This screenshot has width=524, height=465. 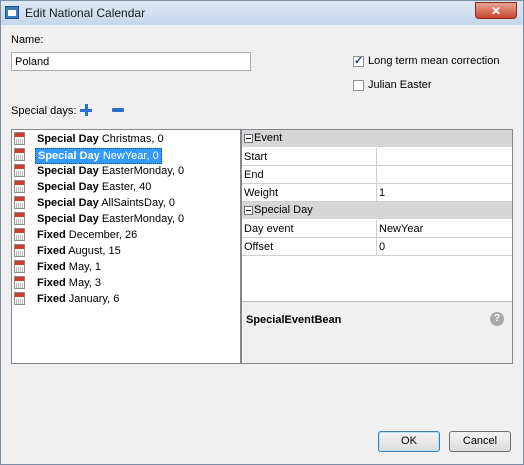 I want to click on property-section-header: Event, so click(x=377, y=138).